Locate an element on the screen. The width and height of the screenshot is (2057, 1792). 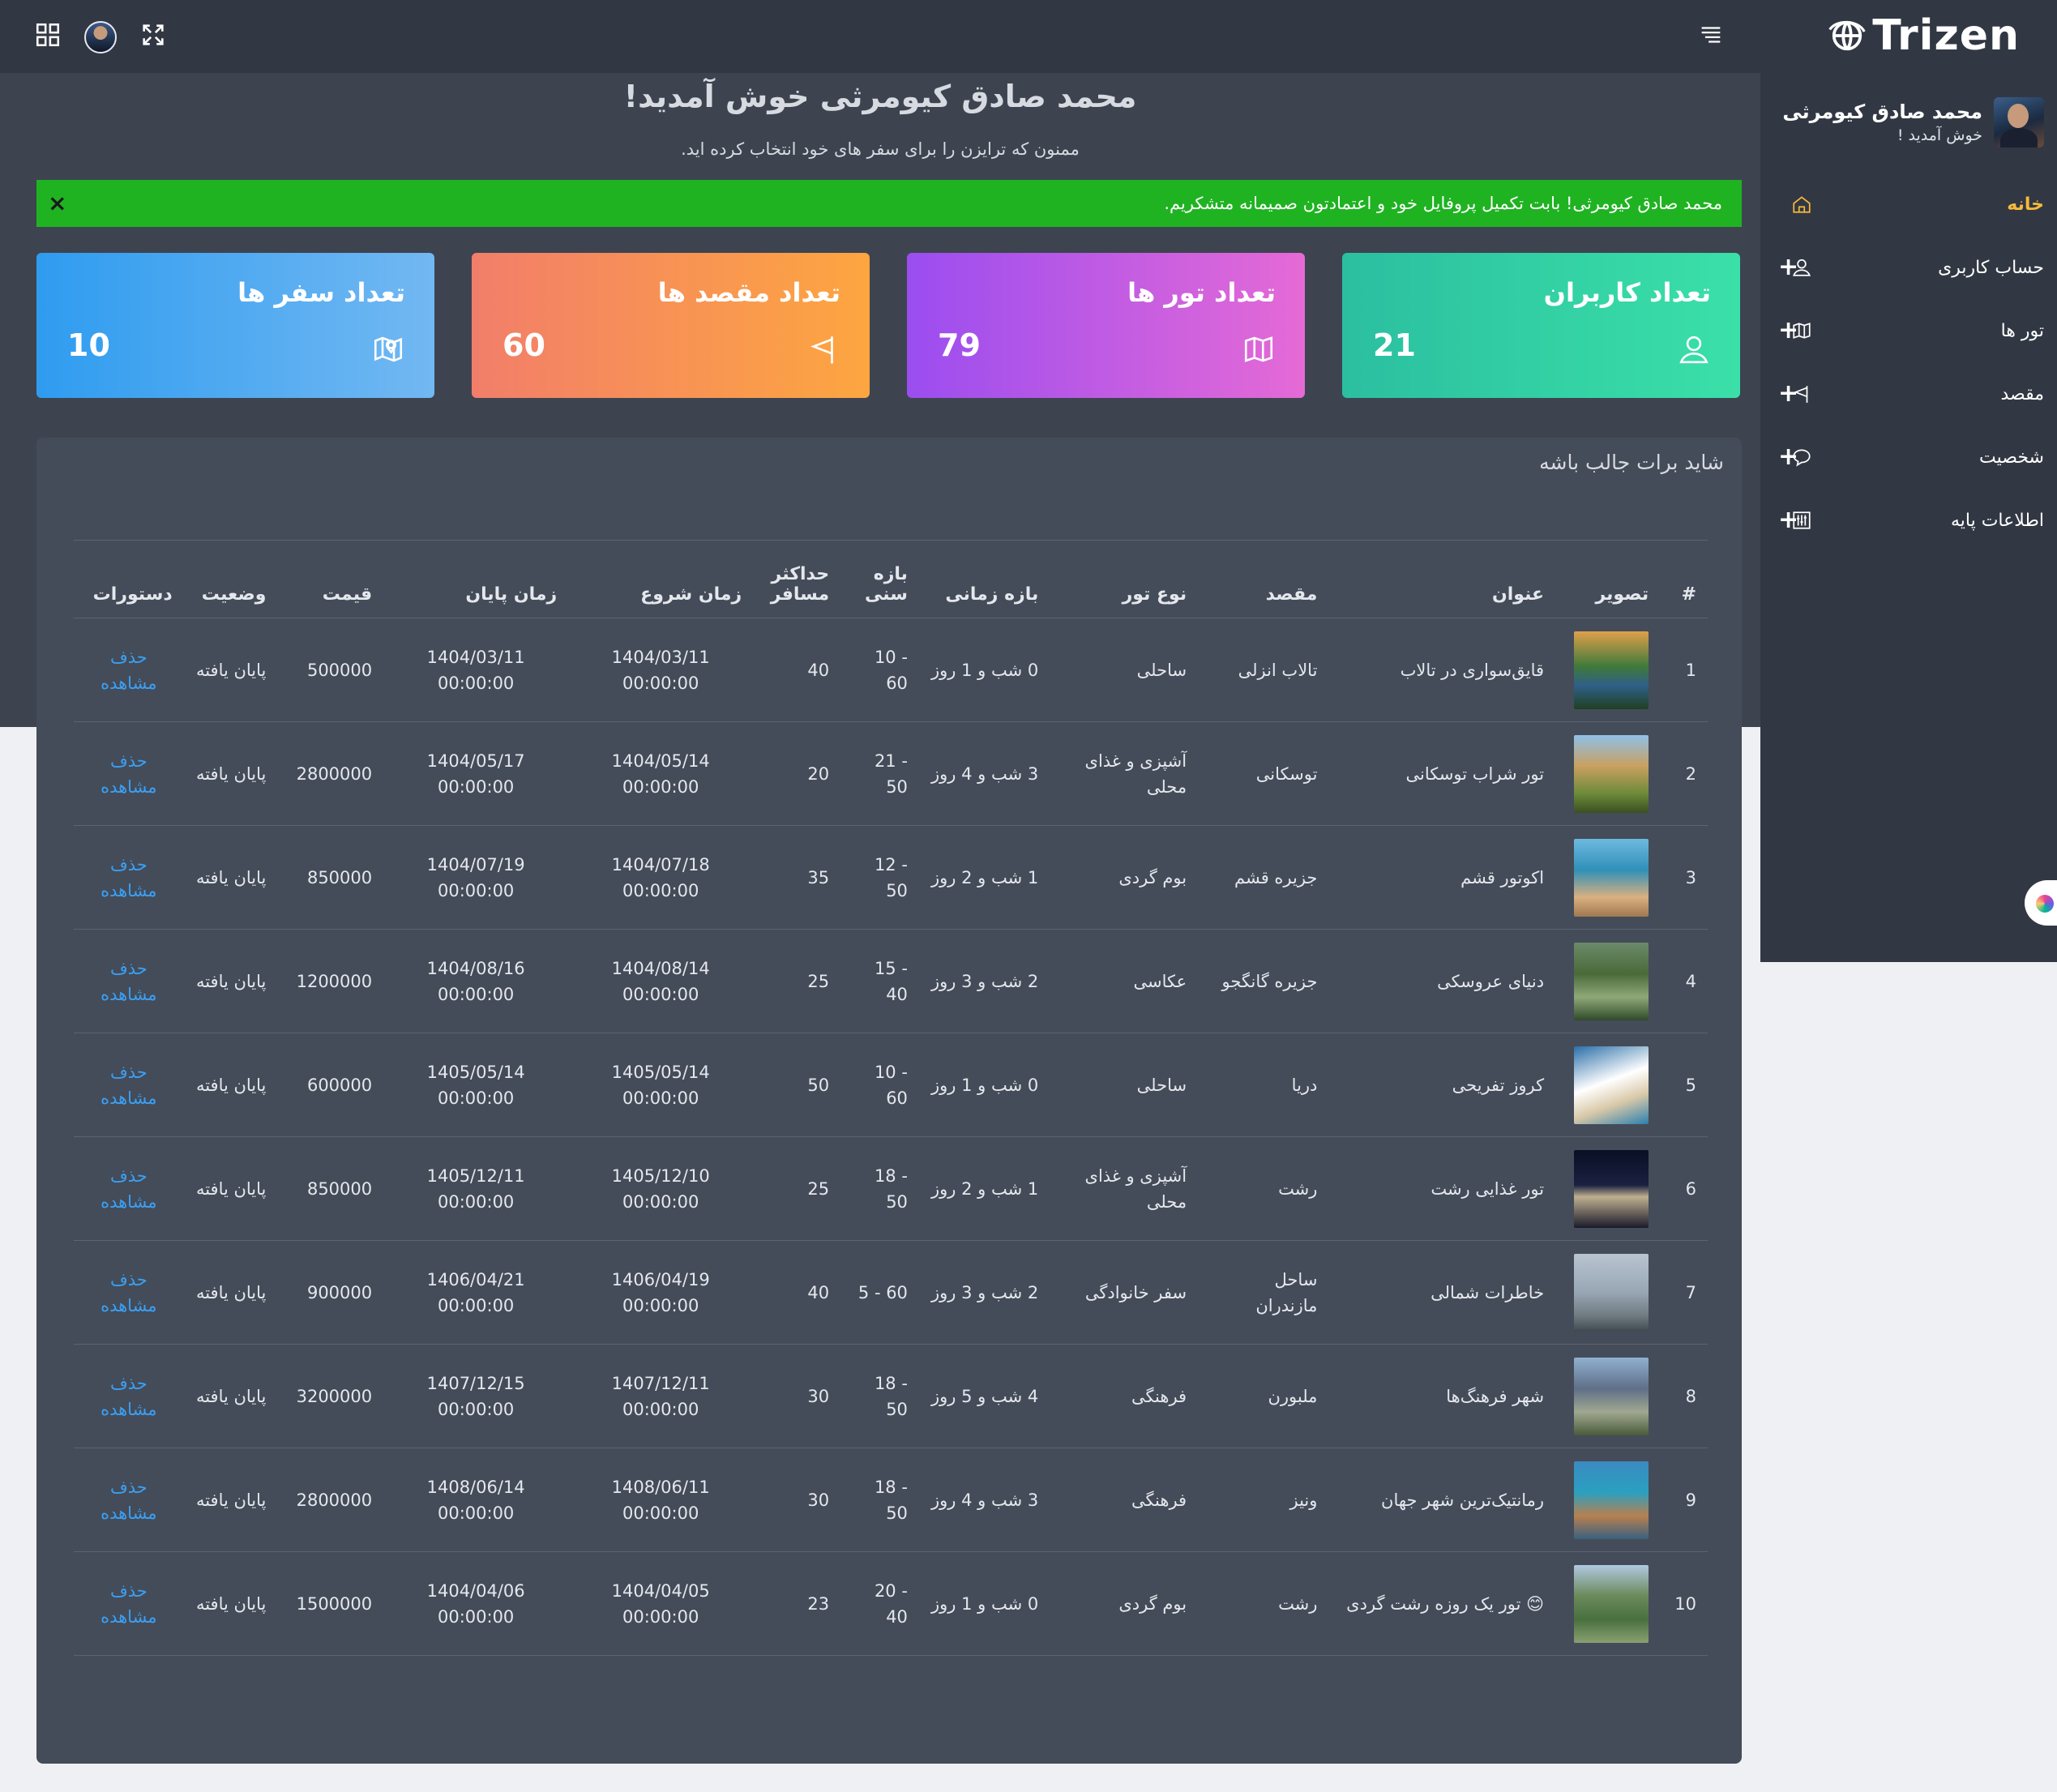
tour-status: پایان یافته is located at coordinates (231, 877).